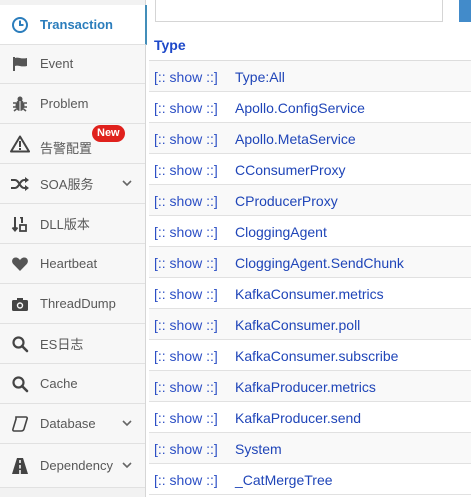  I want to click on sidebar-item-es-log: ES日志, so click(72, 344).